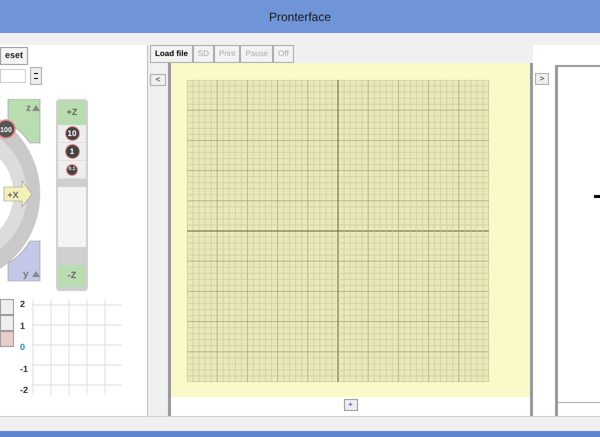 This screenshot has width=600, height=437. Describe the element at coordinates (158, 80) in the screenshot. I see `collapse-button: <` at that location.